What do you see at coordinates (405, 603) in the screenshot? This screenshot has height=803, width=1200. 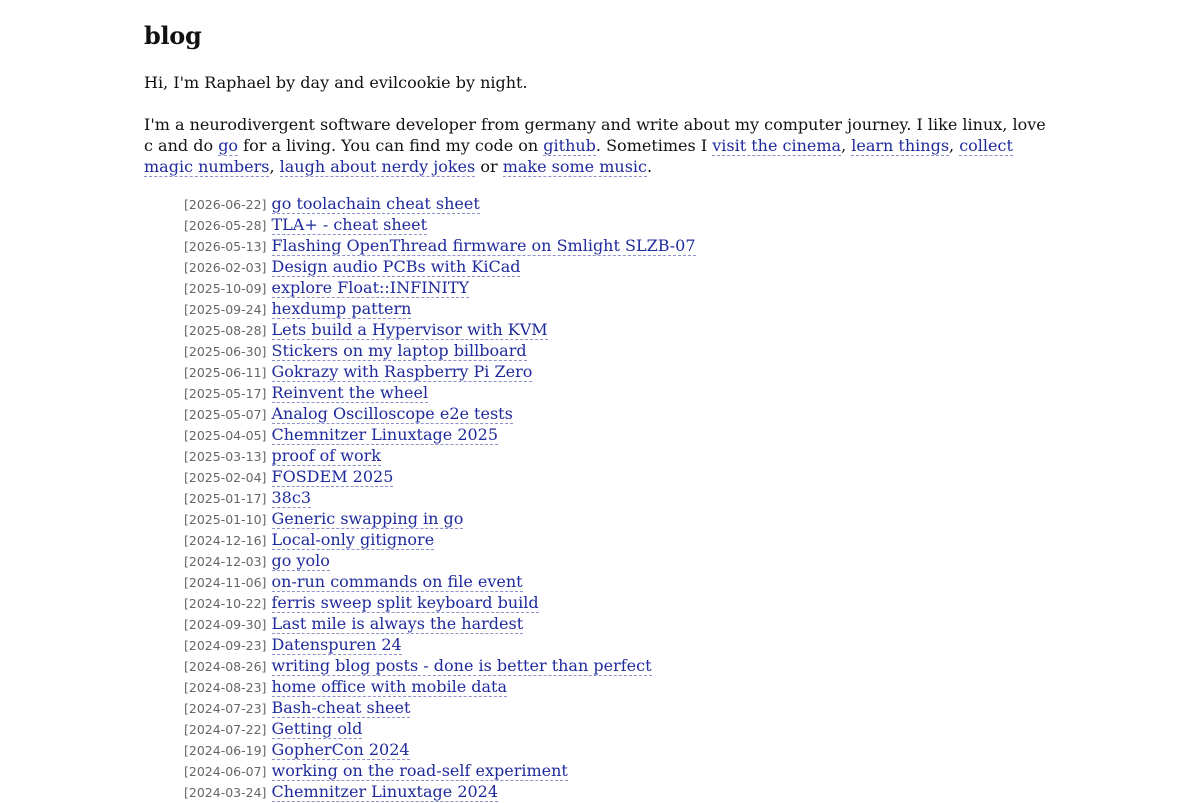 I see `post-link: ferris sweep split keyboard build` at bounding box center [405, 603].